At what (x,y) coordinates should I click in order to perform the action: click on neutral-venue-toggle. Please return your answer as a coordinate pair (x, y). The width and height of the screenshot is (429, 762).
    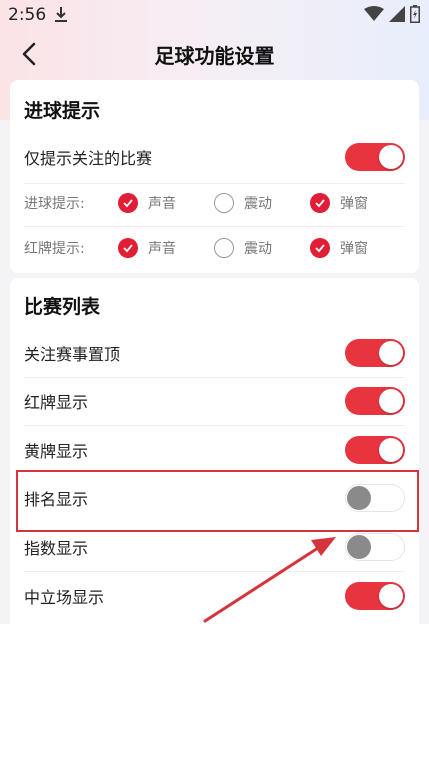
    Looking at the image, I should click on (375, 596).